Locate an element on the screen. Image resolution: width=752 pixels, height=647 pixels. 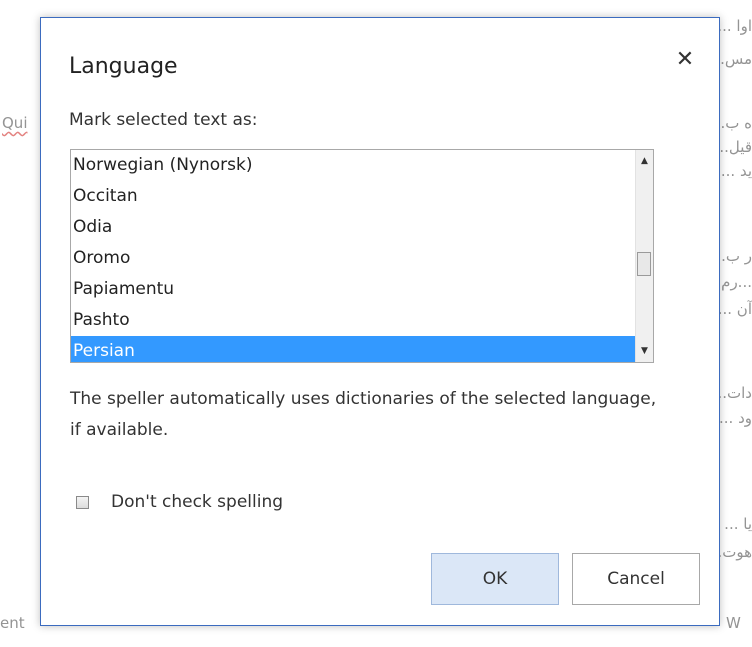
dont-check-spelling-row: Don't check spelling is located at coordinates (179, 502).